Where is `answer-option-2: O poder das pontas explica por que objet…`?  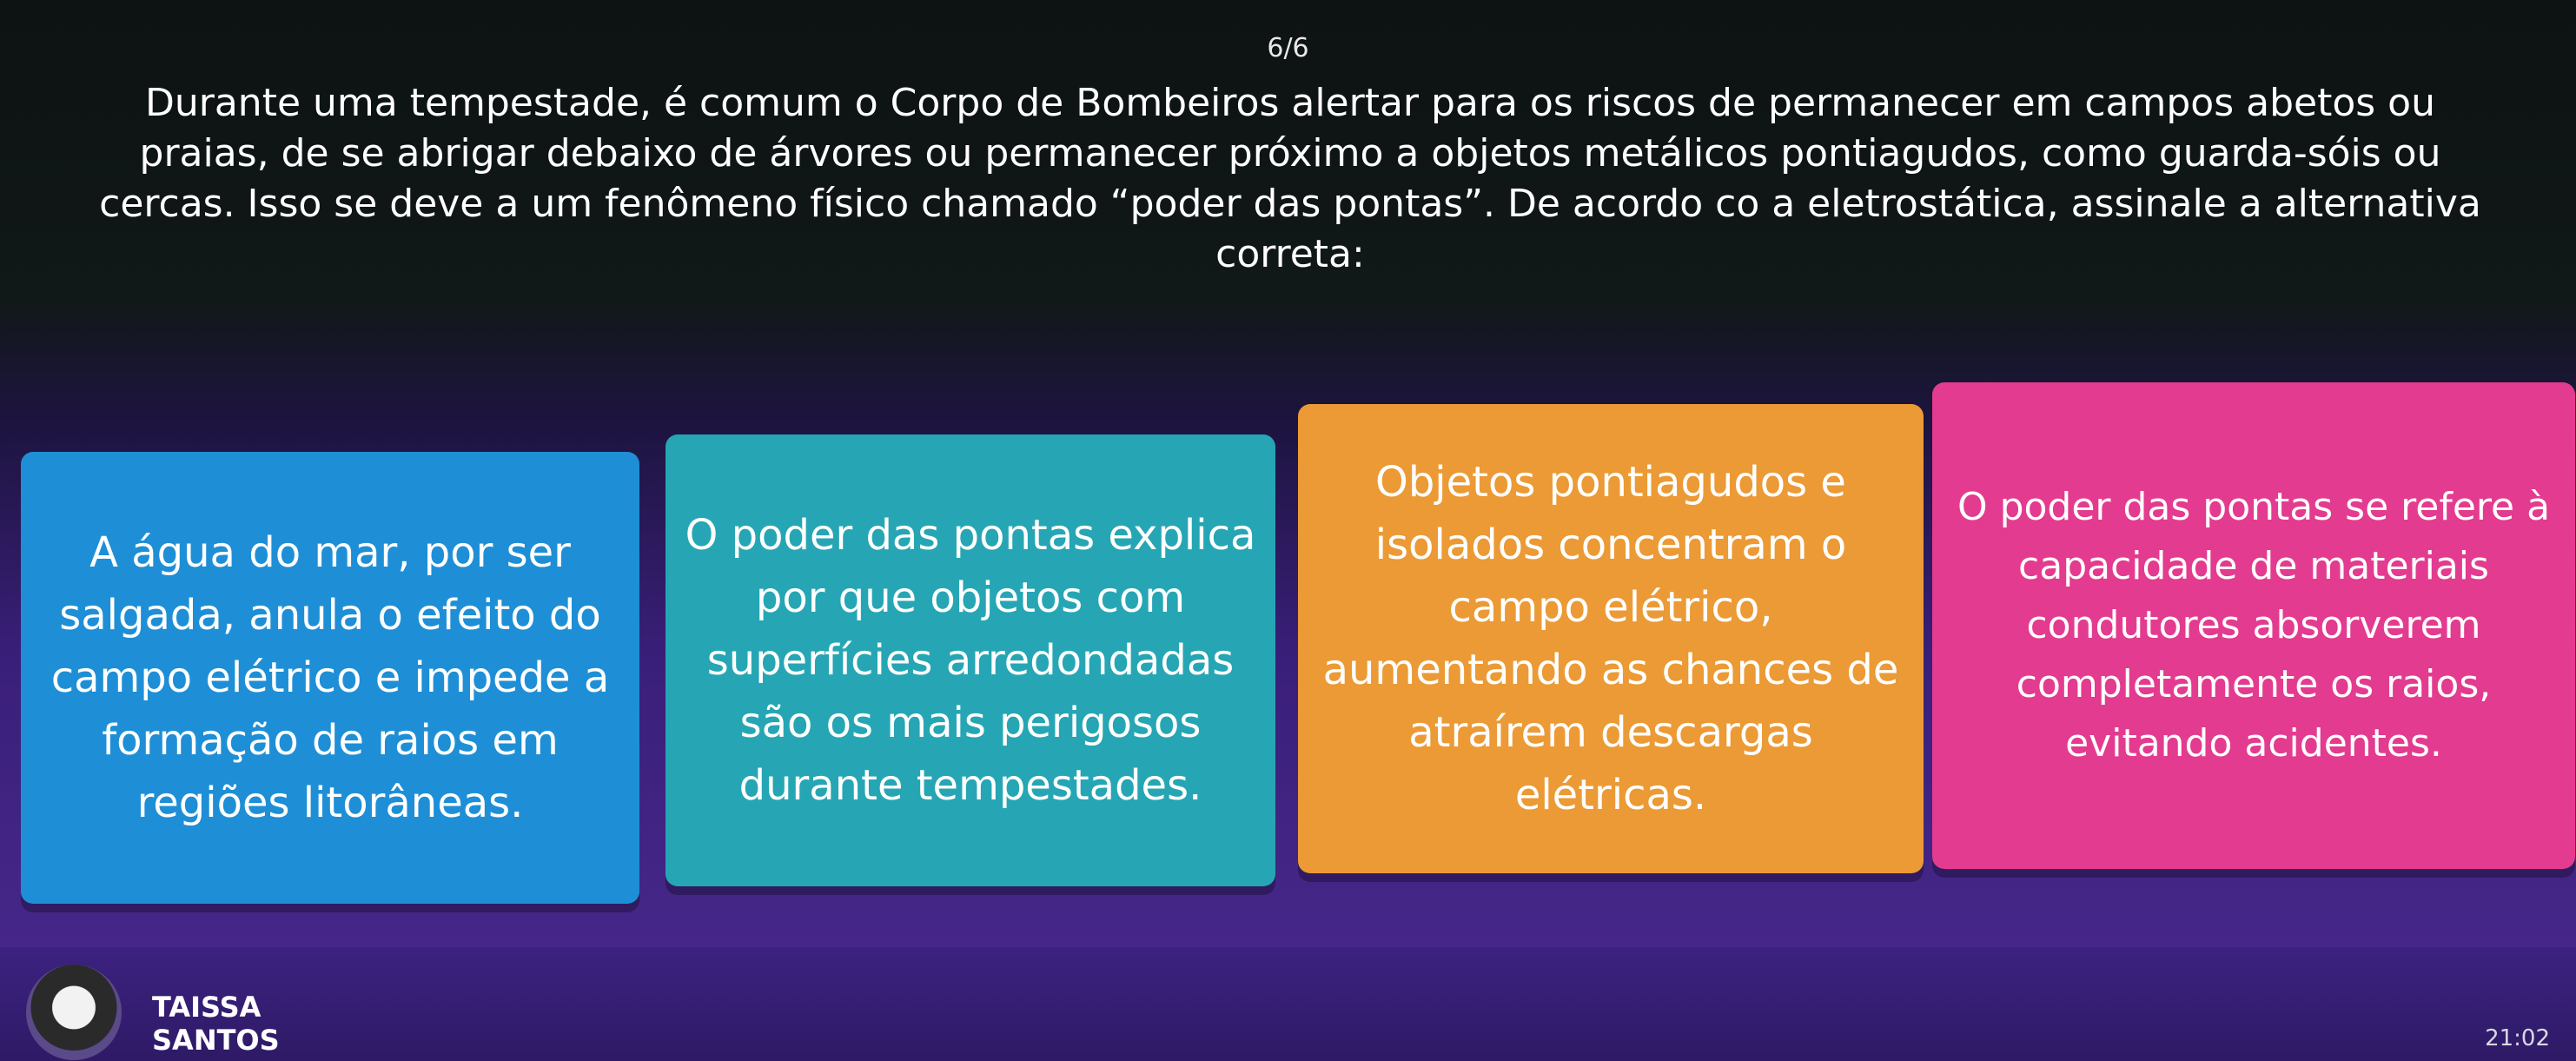 answer-option-2: O poder das pontas explica por que objet… is located at coordinates (970, 660).